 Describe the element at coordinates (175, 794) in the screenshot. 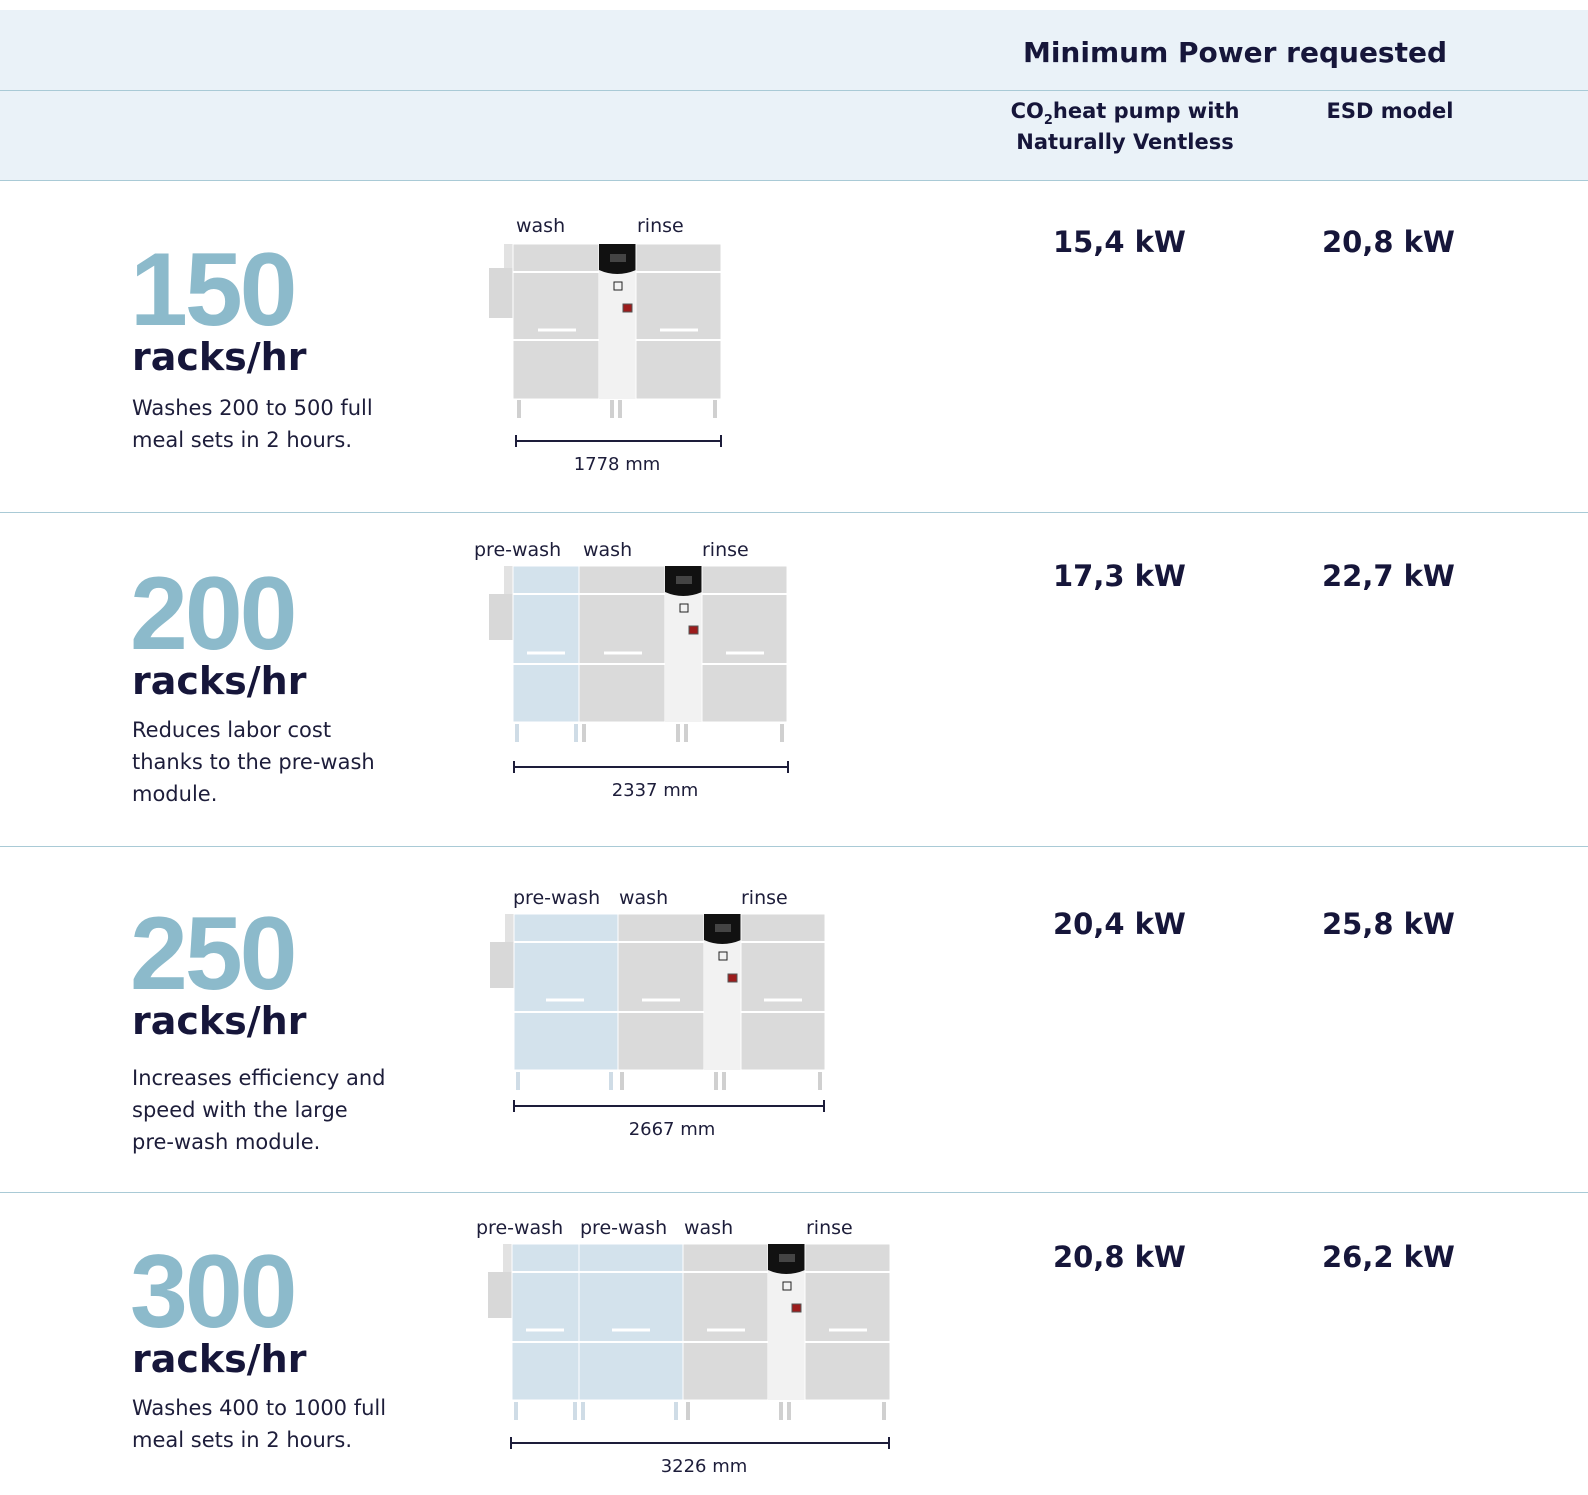

I see `desc-line: module.` at that location.